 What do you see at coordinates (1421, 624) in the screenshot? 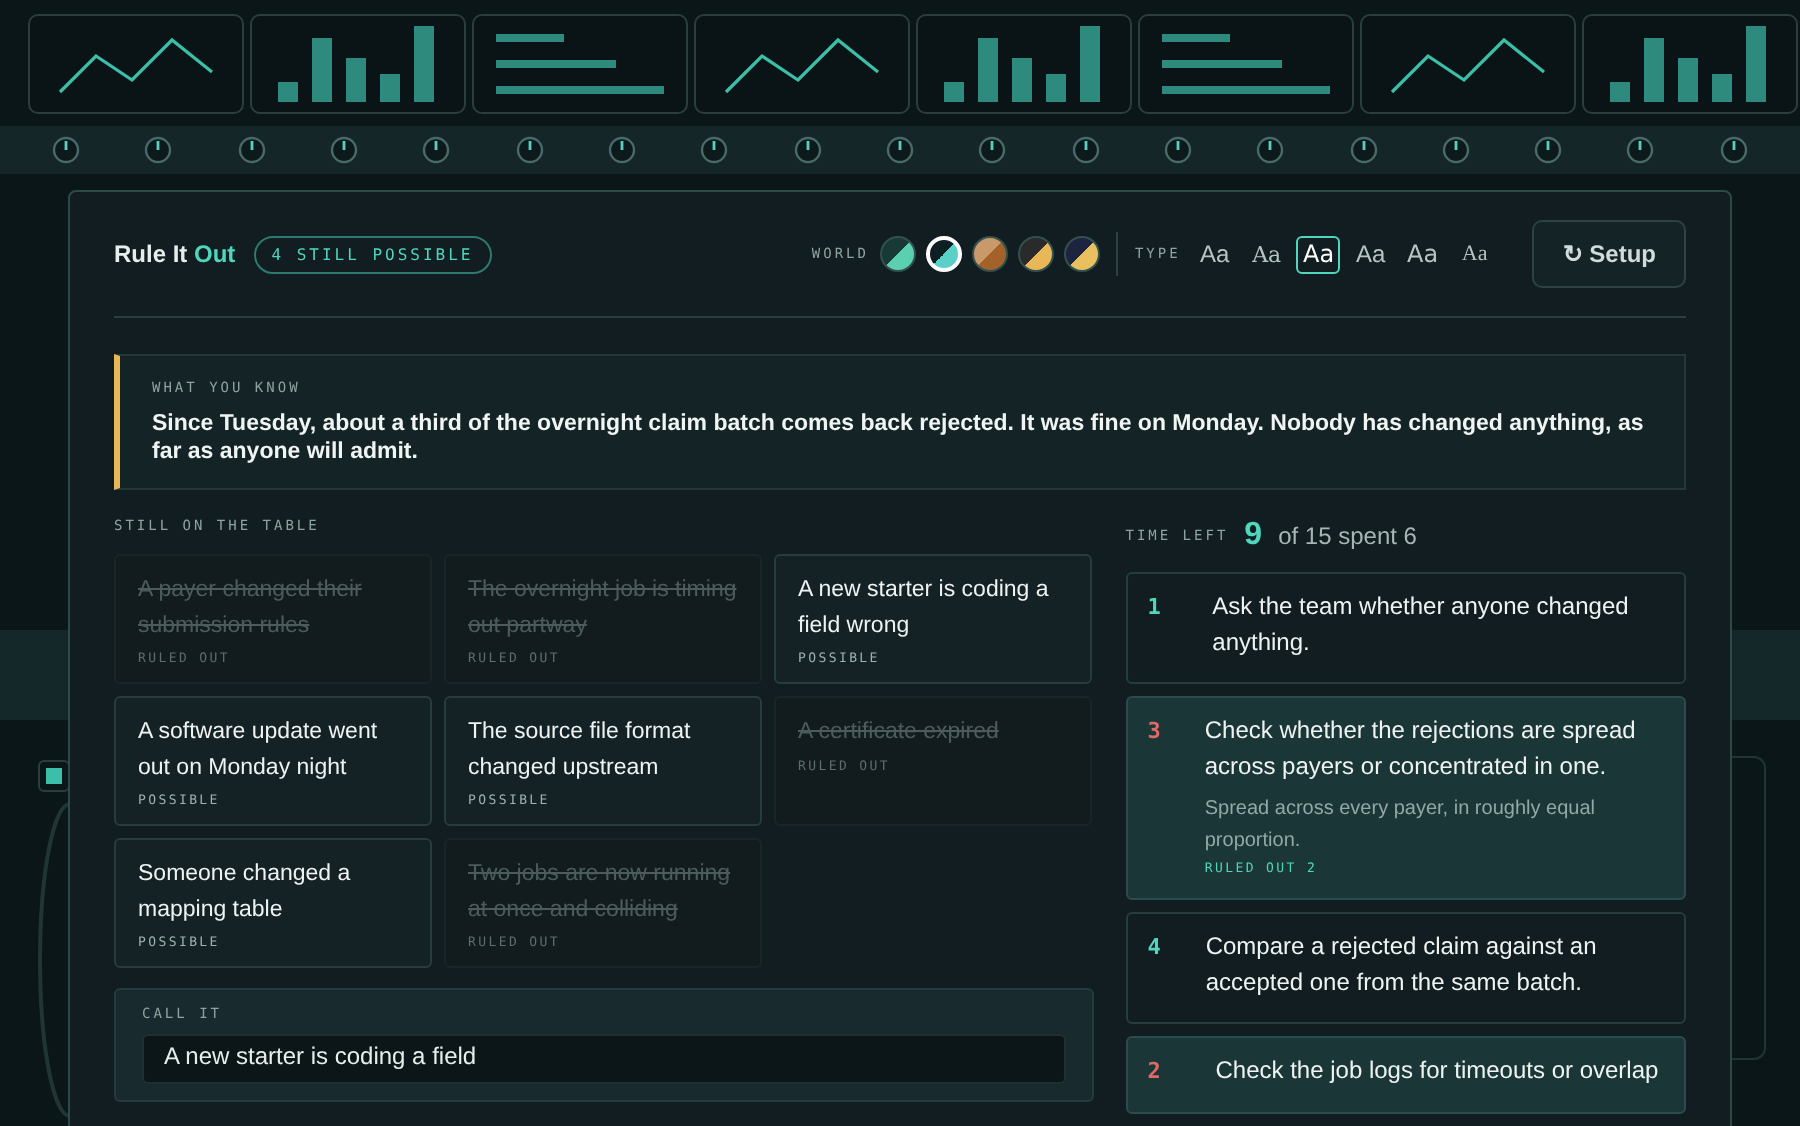
I see `action-text: Ask the team whether anyone changed anything.` at bounding box center [1421, 624].